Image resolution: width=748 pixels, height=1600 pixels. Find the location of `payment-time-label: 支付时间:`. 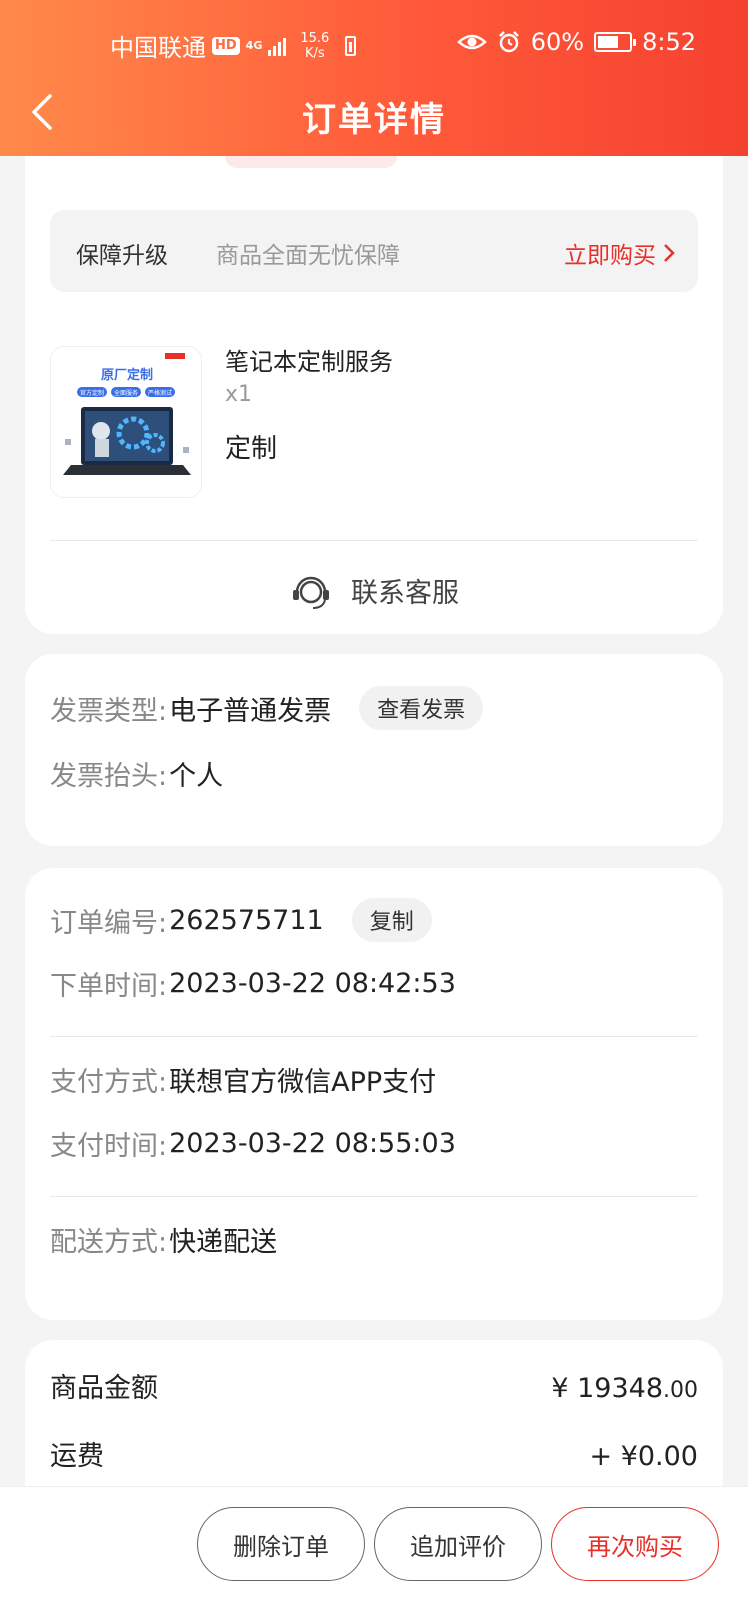

payment-time-label: 支付时间: is located at coordinates (109, 1146).